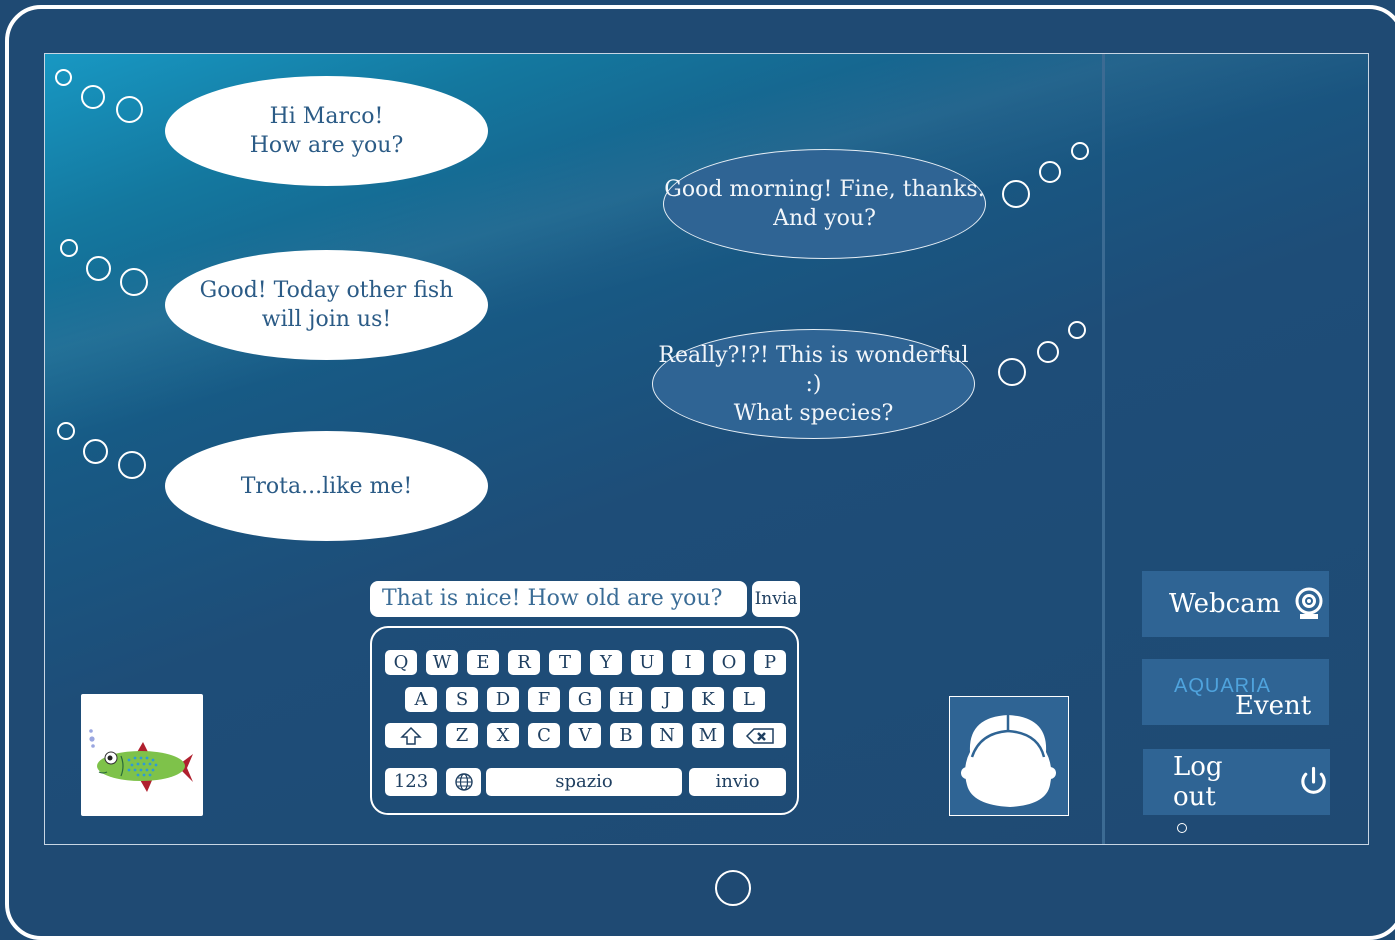 This screenshot has width=1395, height=940. Describe the element at coordinates (688, 662) in the screenshot. I see `key-i: I` at that location.